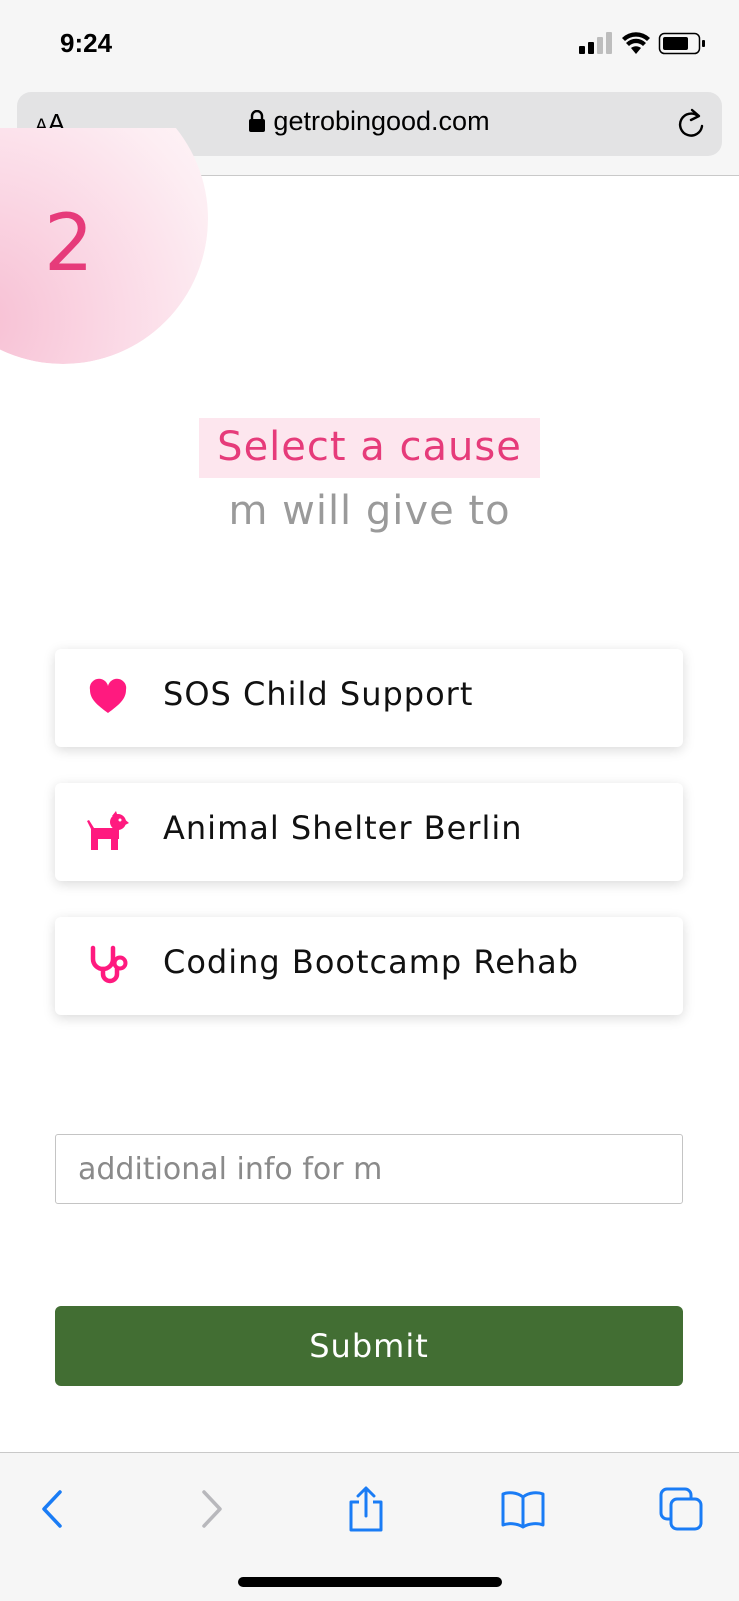 Image resolution: width=739 pixels, height=1601 pixels. What do you see at coordinates (369, 45) in the screenshot?
I see `status-bar: 9:24` at bounding box center [369, 45].